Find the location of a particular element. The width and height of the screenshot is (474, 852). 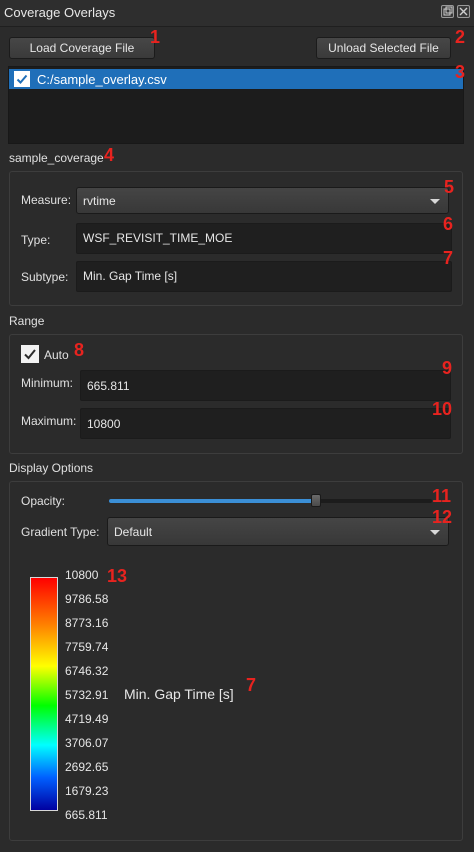

close-icon is located at coordinates (463, 11).